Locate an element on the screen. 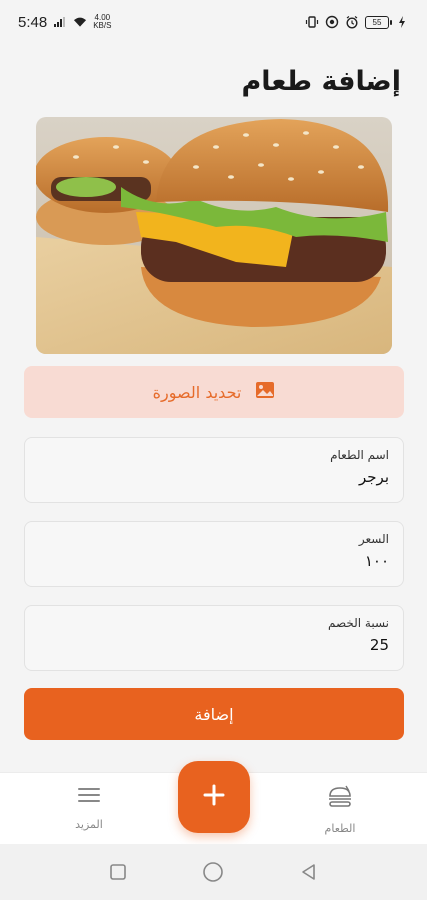 The width and height of the screenshot is (427, 900). image-icon is located at coordinates (265, 392).